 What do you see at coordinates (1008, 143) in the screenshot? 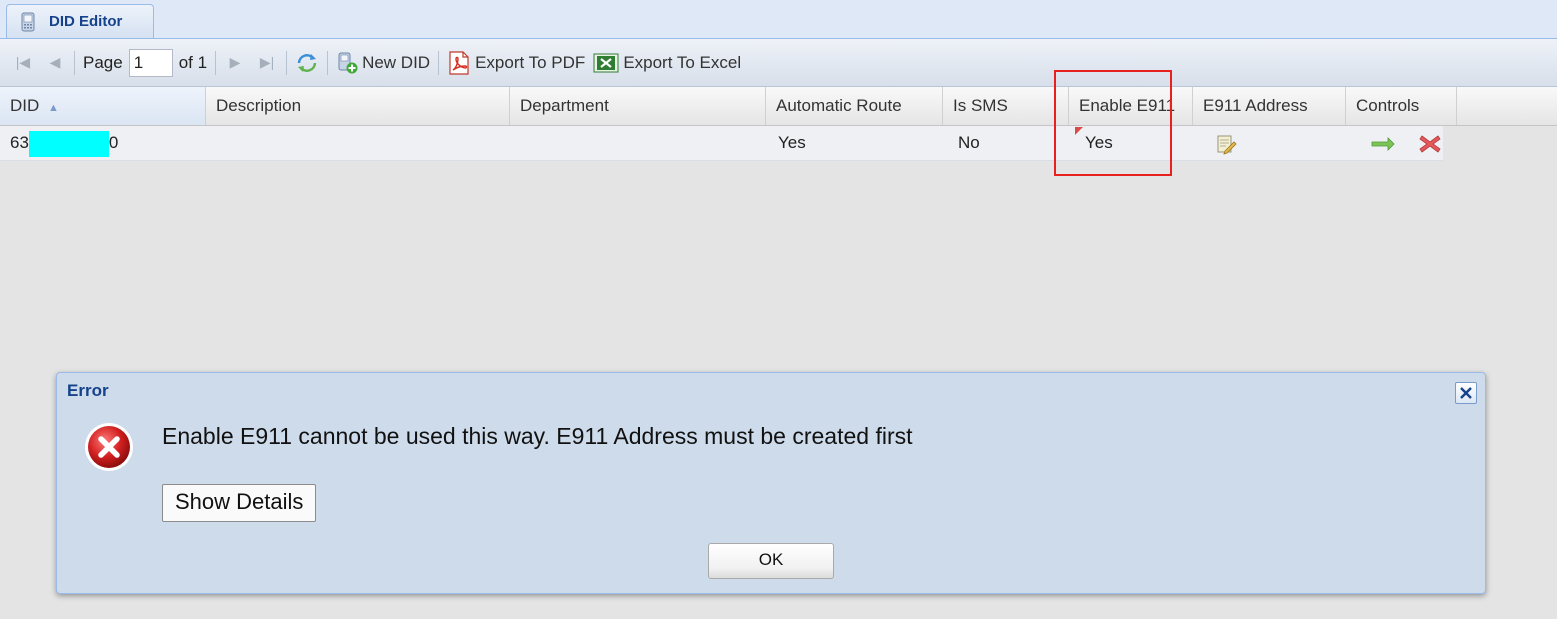
I see `is-sms-cell: No` at bounding box center [1008, 143].